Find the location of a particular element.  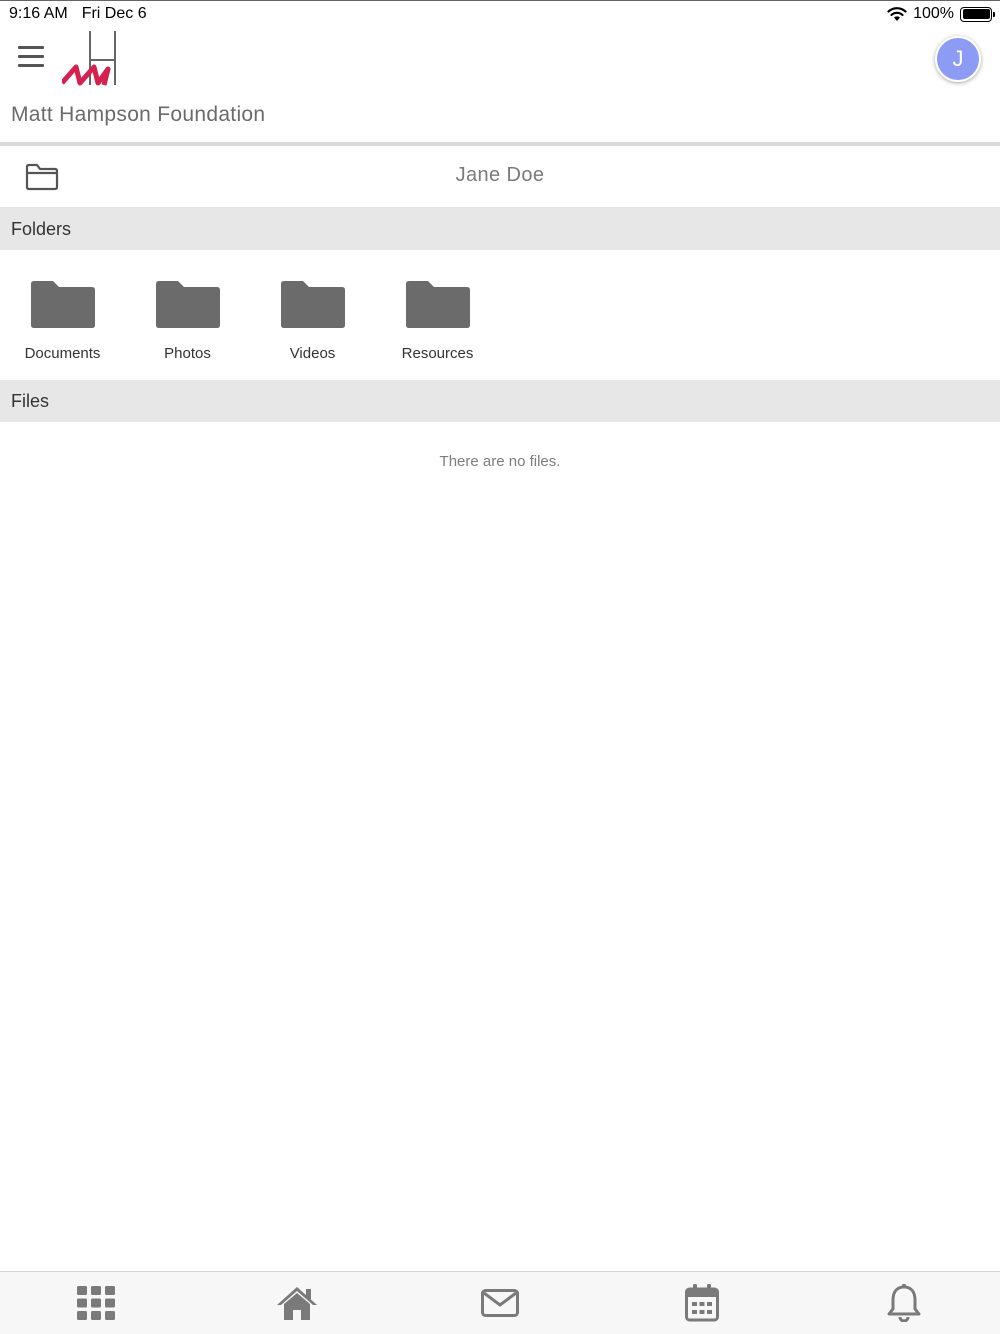

battery-fill is located at coordinates (976, 14).